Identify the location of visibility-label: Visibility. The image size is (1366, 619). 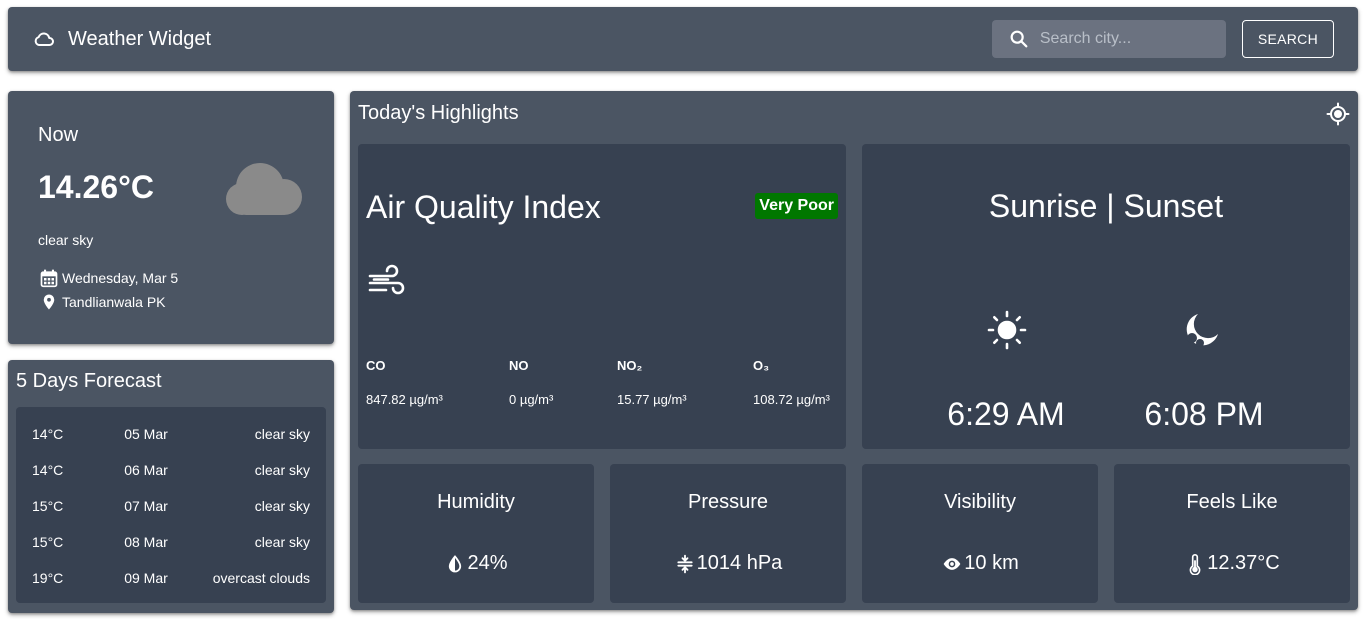
(980, 502).